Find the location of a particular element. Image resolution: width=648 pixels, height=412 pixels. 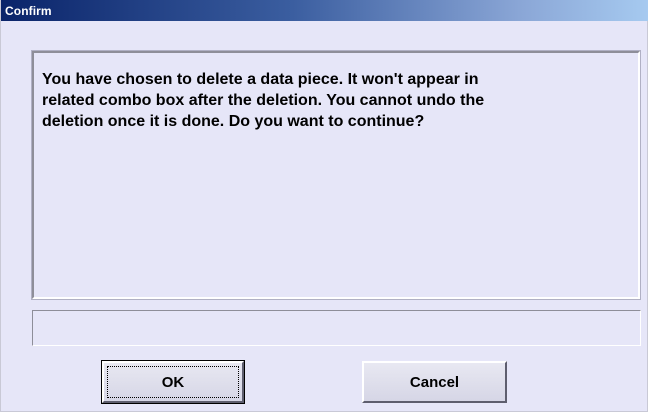

ok-button-label: OK is located at coordinates (173, 382).